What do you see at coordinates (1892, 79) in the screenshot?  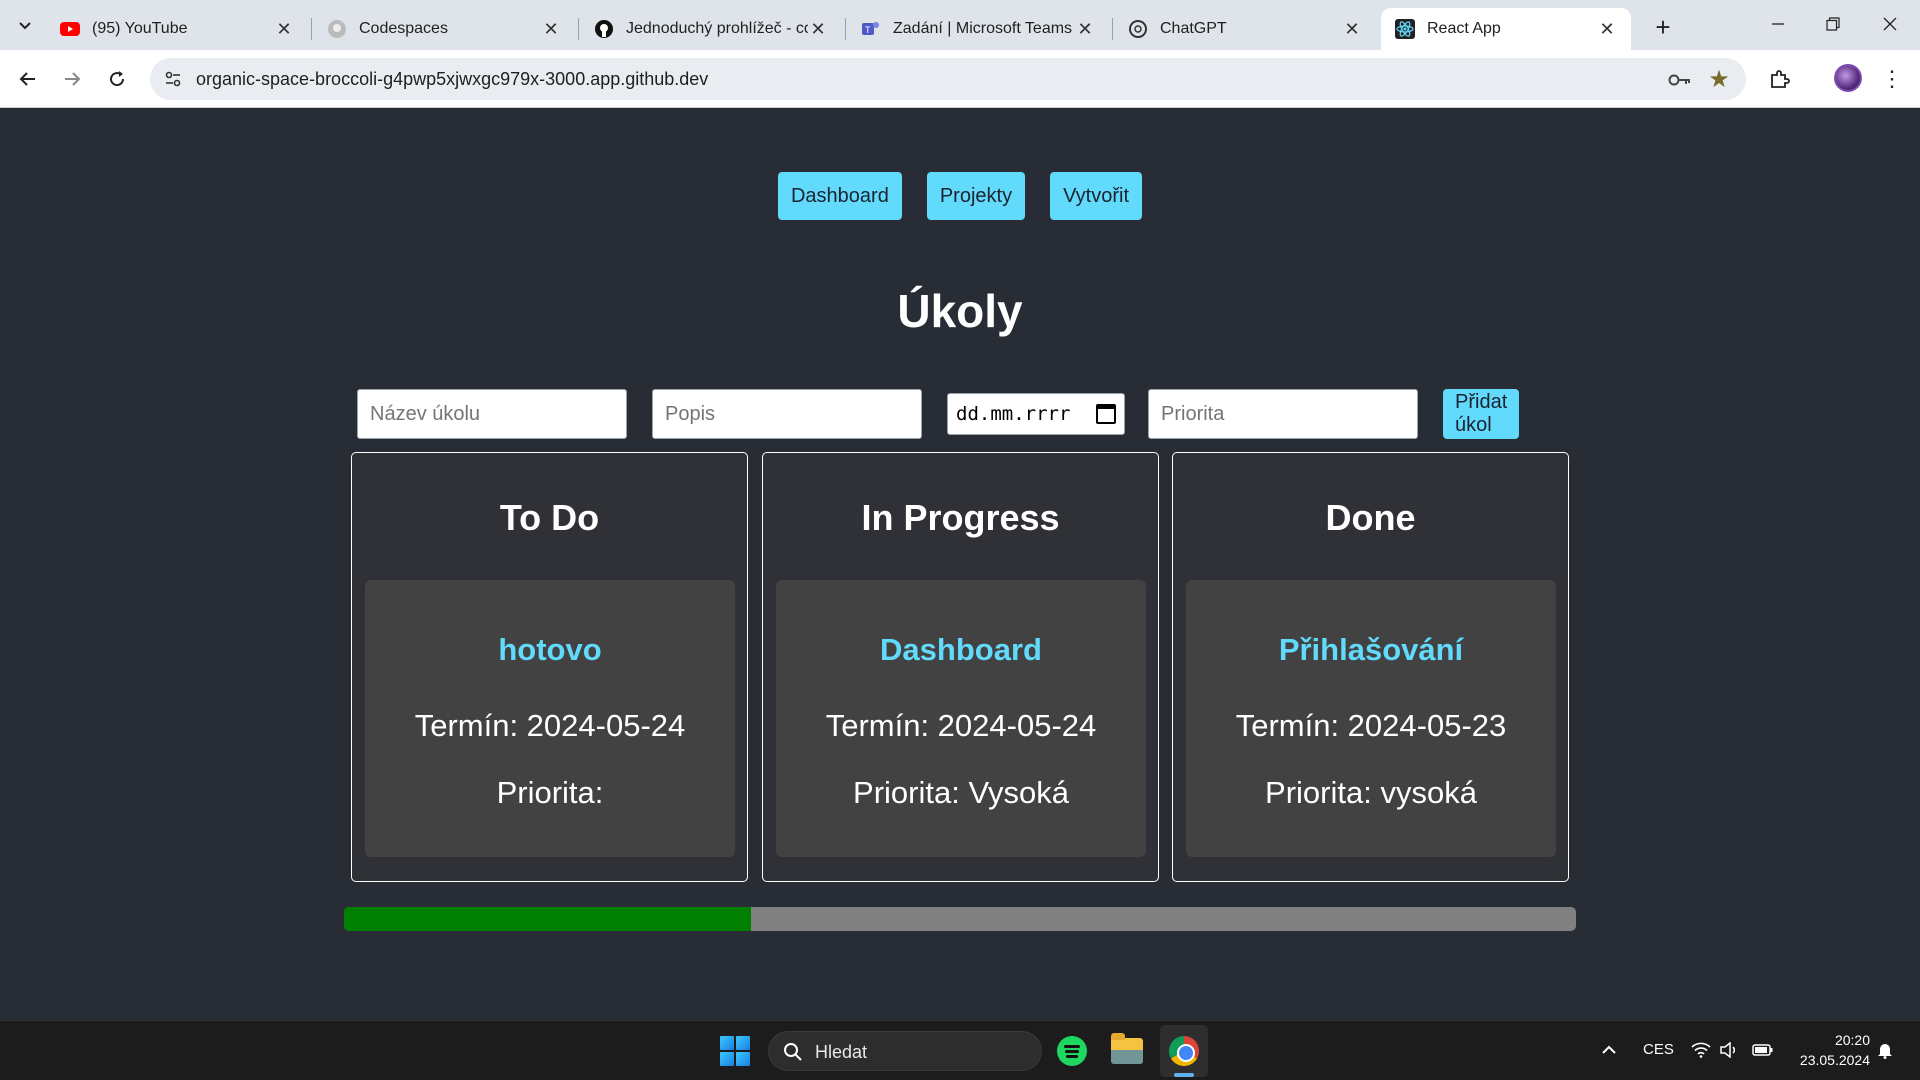 I see `more-options-icon: ⋮` at bounding box center [1892, 79].